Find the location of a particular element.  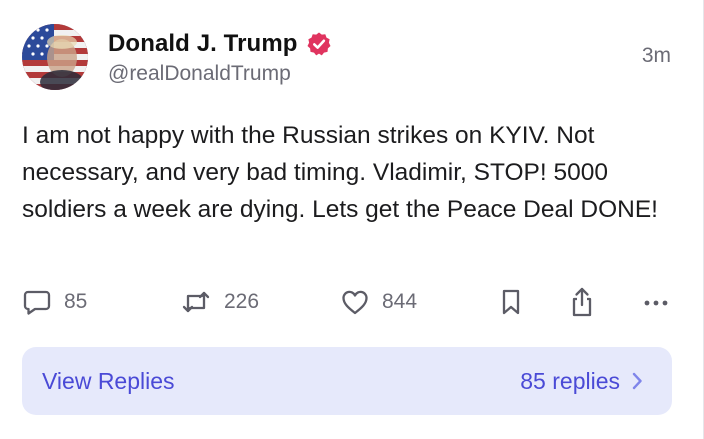

user-handle: @realDonaldTrump is located at coordinates (220, 74).